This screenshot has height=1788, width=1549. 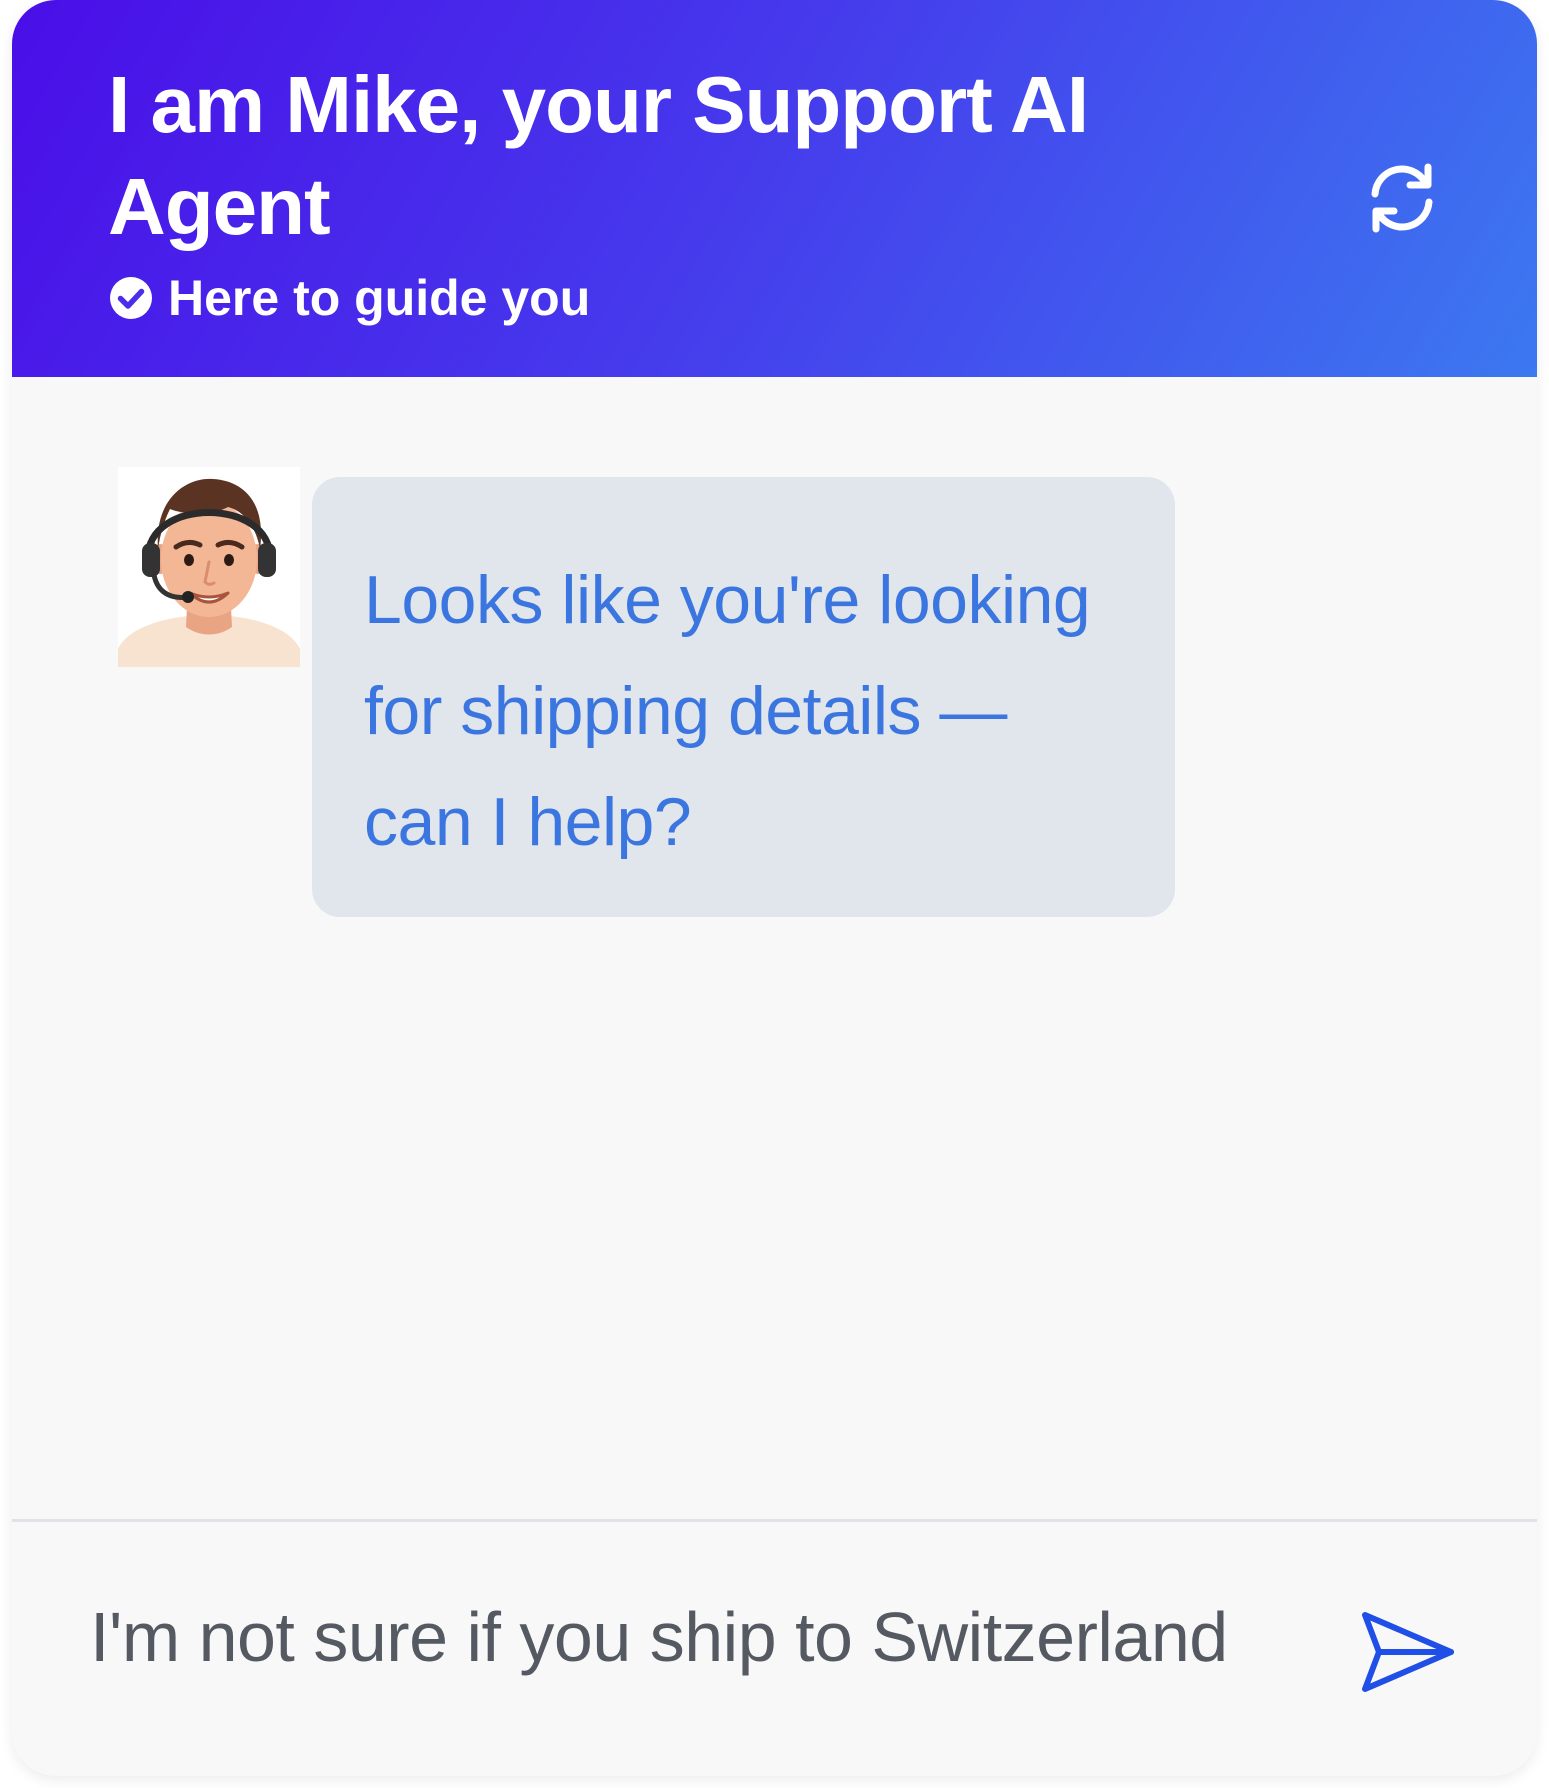 I want to click on send-button, so click(x=1407, y=1652).